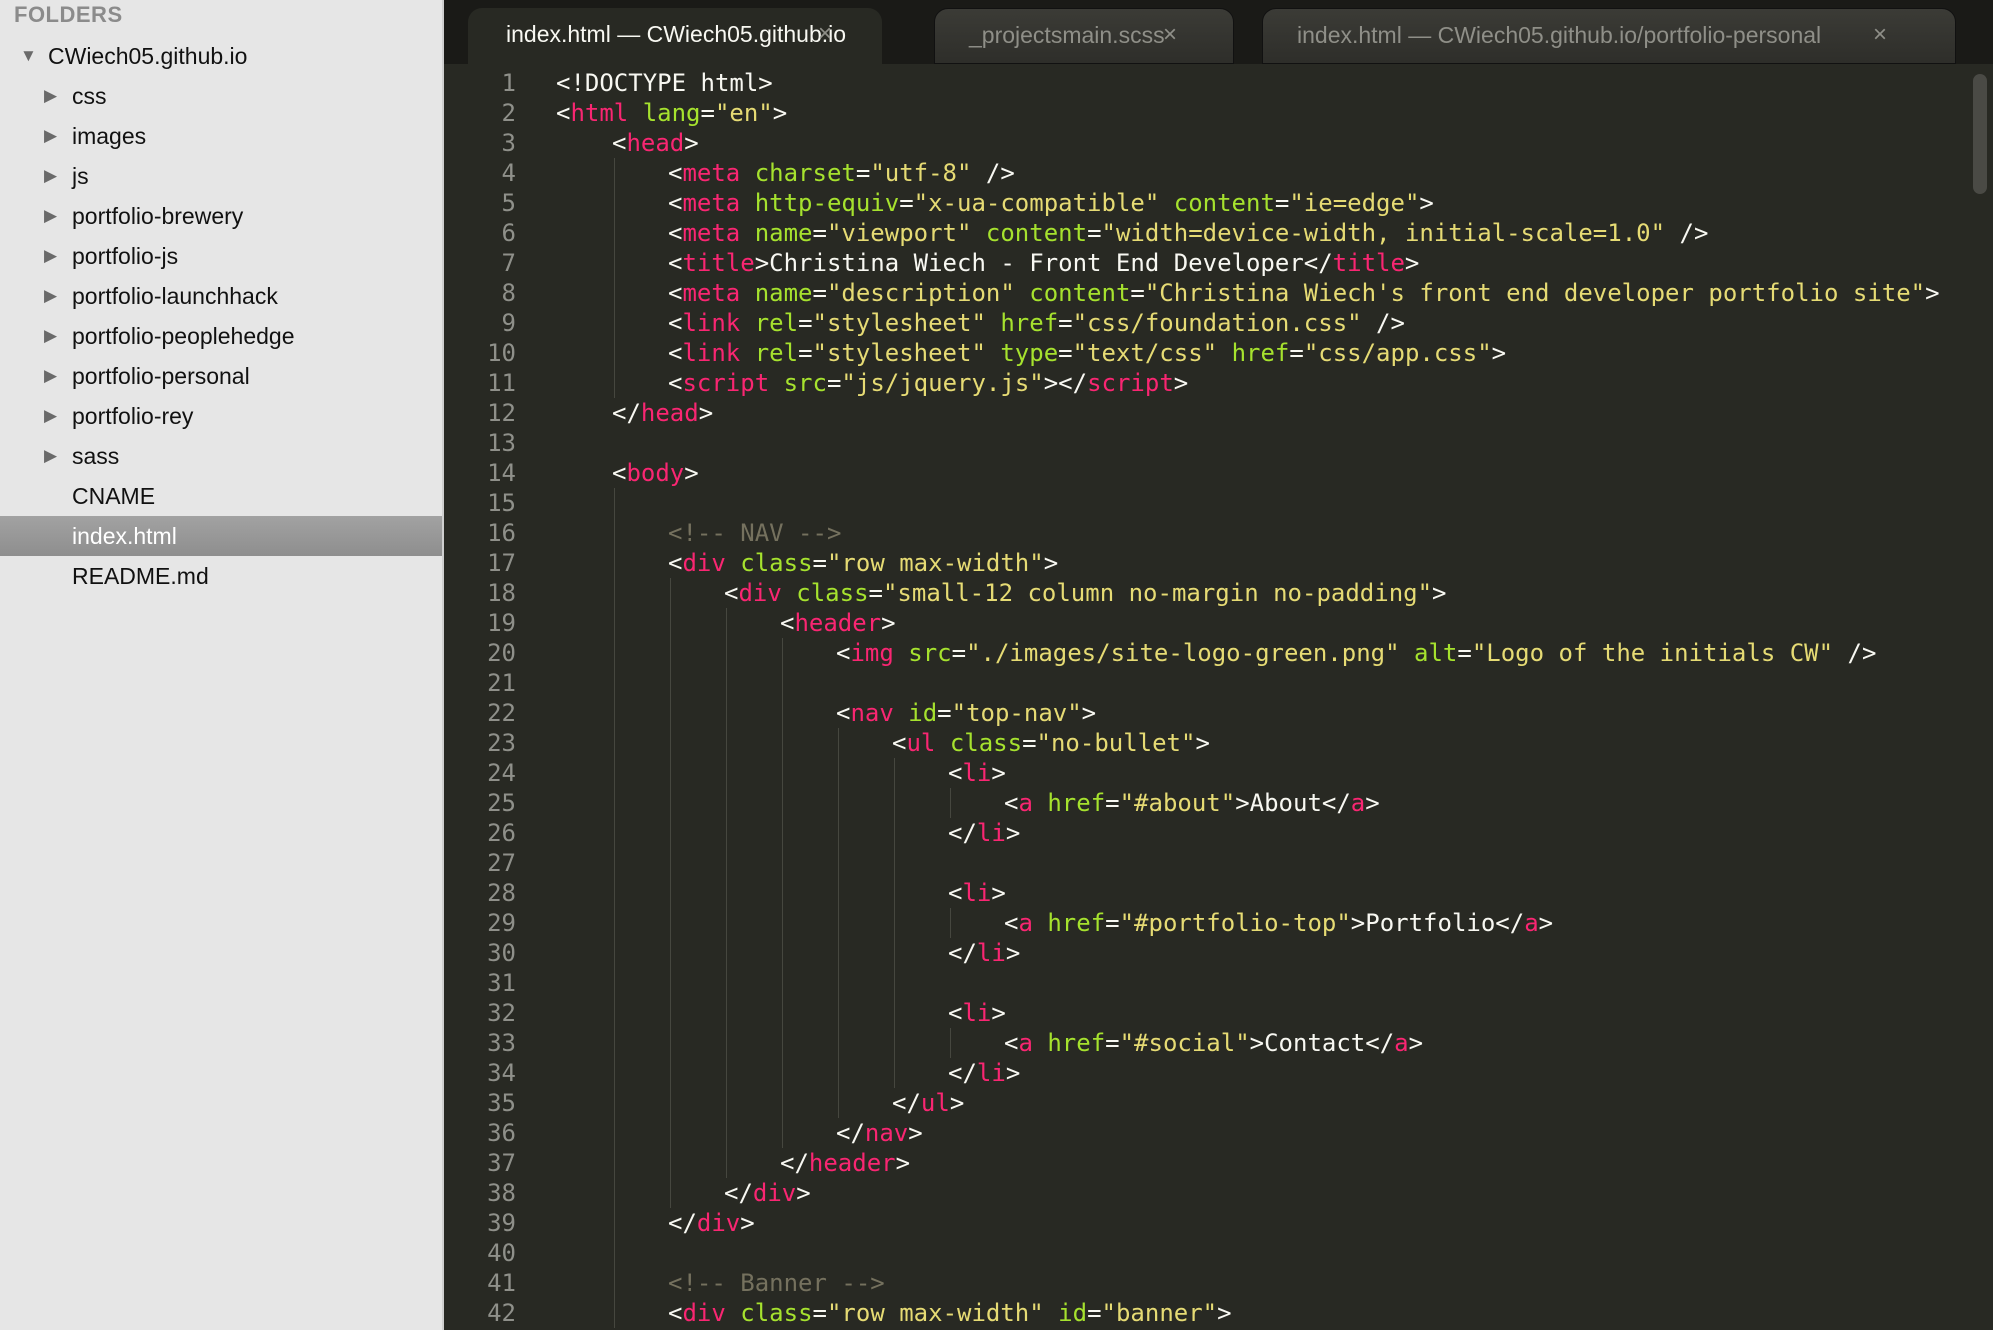 The width and height of the screenshot is (1993, 1330). Describe the element at coordinates (221, 456) in the screenshot. I see `folder-item: ▶ sass` at that location.